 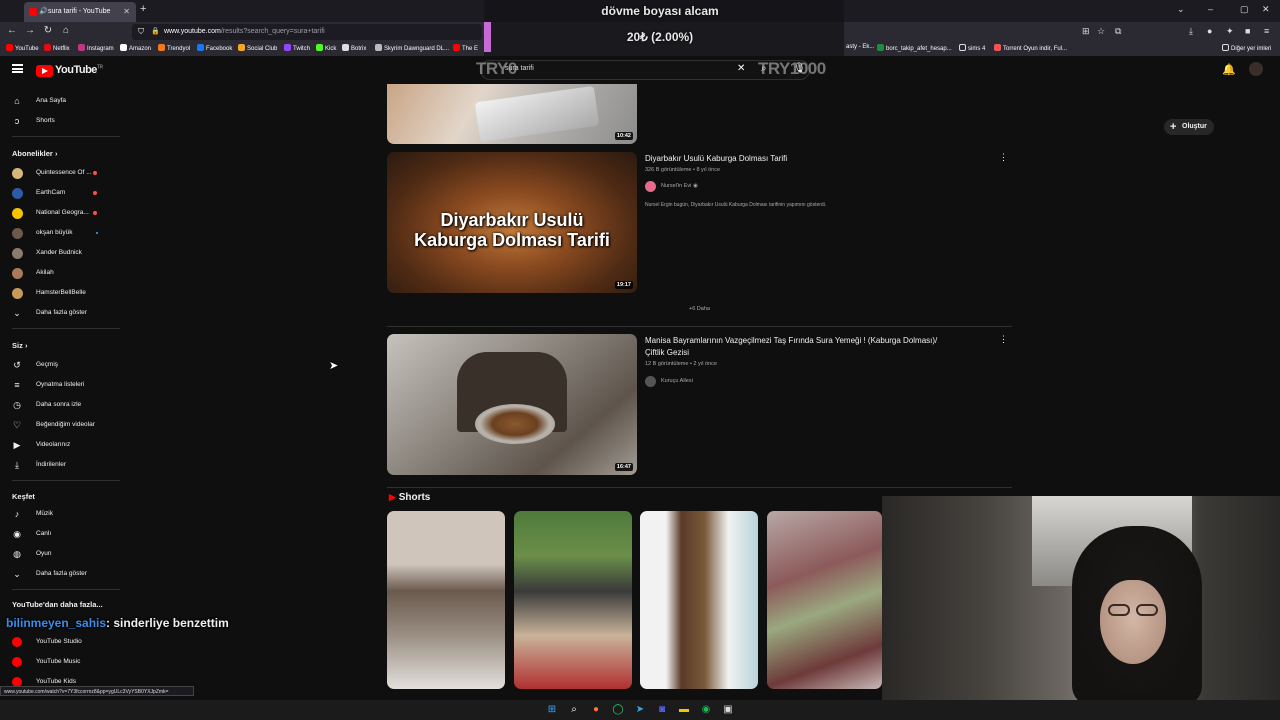 What do you see at coordinates (741, 68) in the screenshot?
I see `clear-search-icon: ✕` at bounding box center [741, 68].